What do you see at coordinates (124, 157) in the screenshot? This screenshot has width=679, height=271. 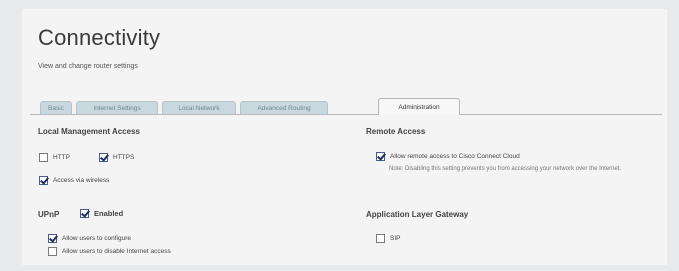 I see `https-label: HTTPS` at bounding box center [124, 157].